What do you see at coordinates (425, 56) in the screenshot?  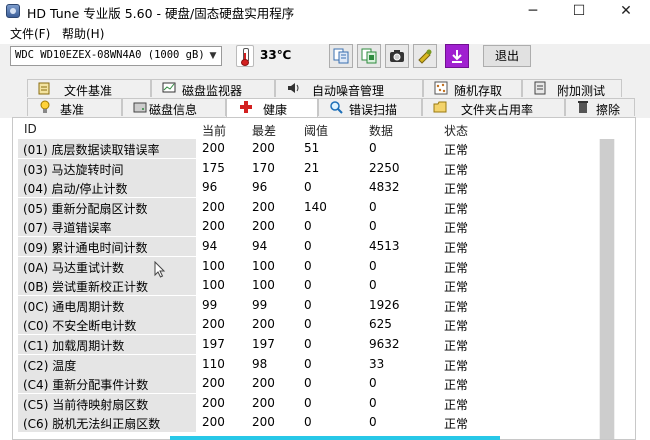 I see `options-button` at bounding box center [425, 56].